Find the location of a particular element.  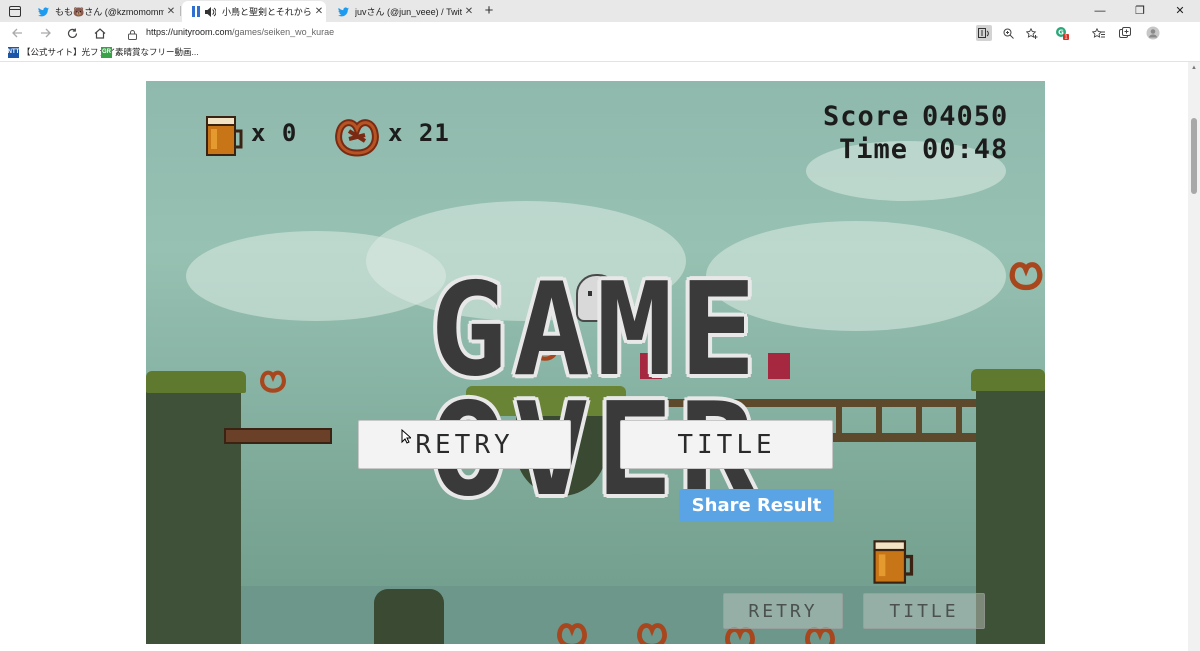

home-button is located at coordinates (100, 33).